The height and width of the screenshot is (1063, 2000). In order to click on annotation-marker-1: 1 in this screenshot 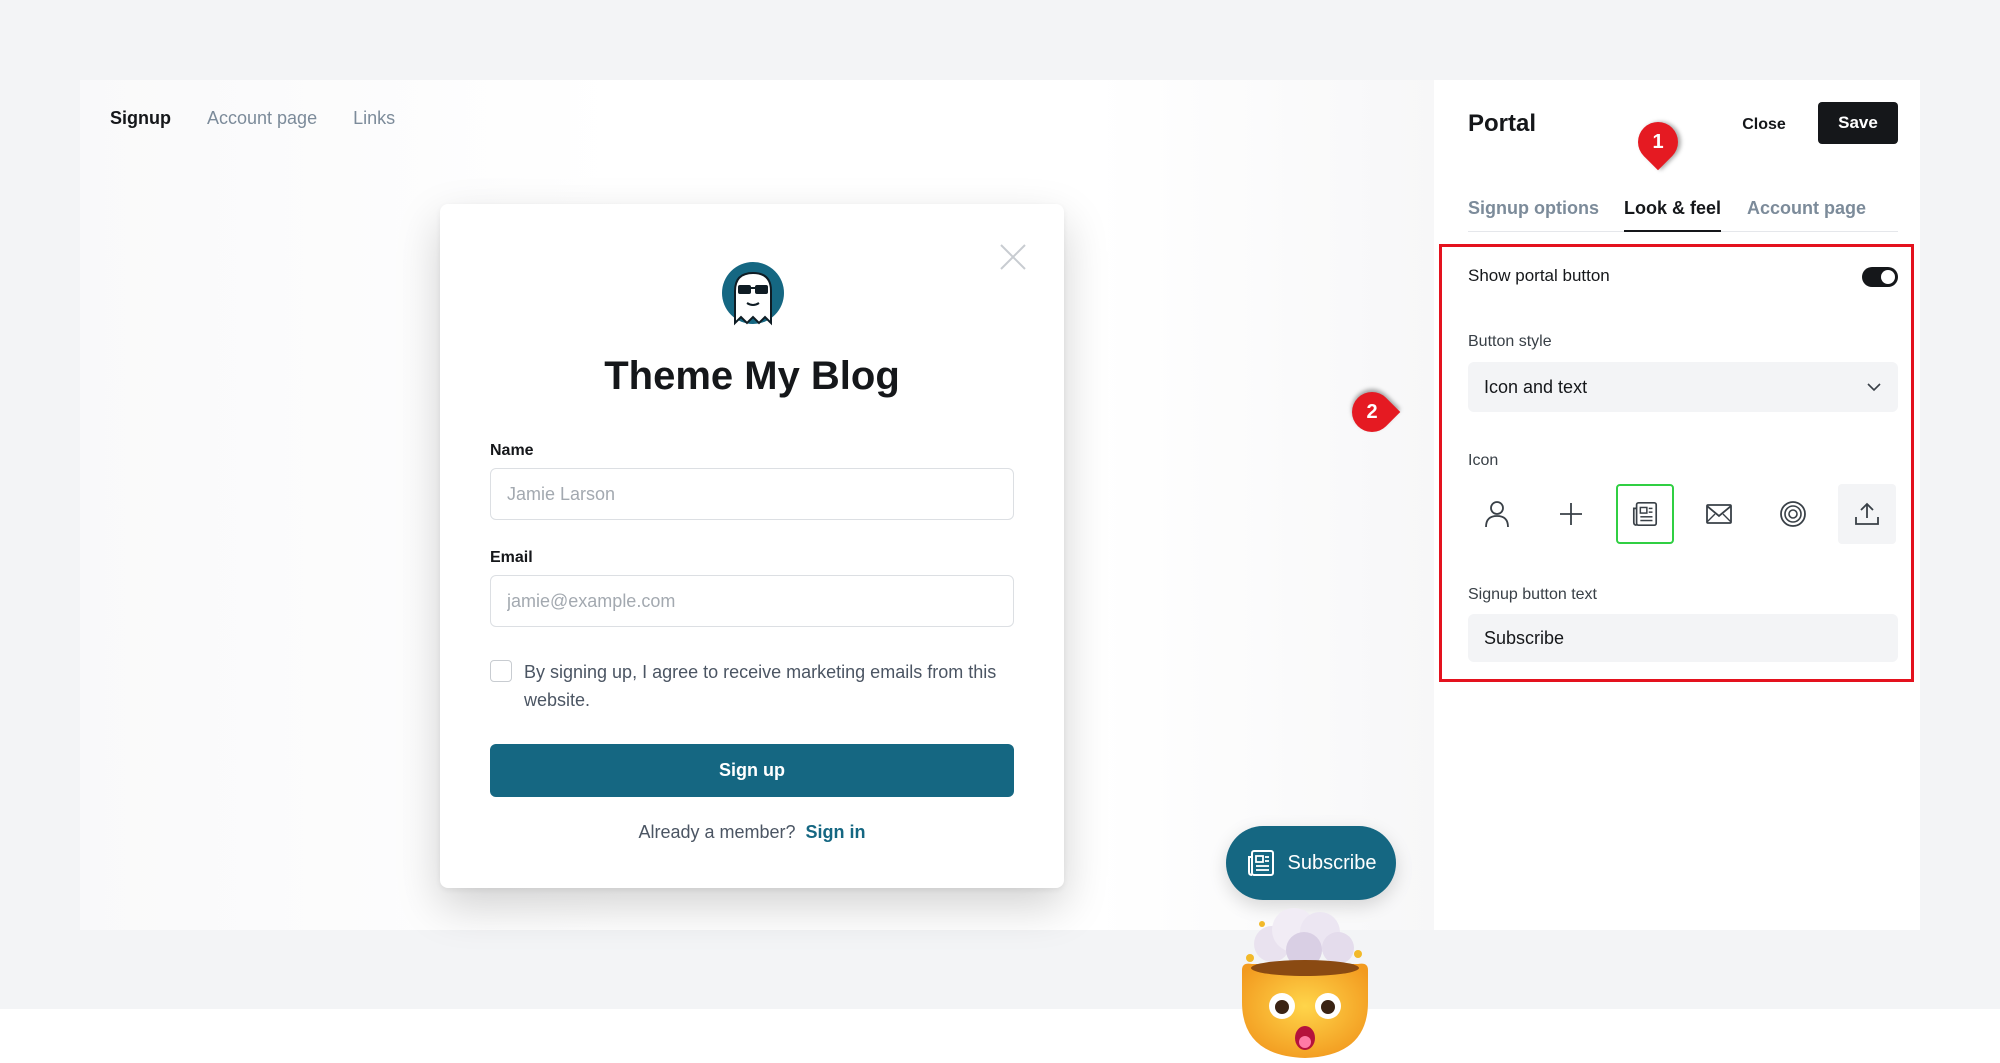, I will do `click(1658, 147)`.